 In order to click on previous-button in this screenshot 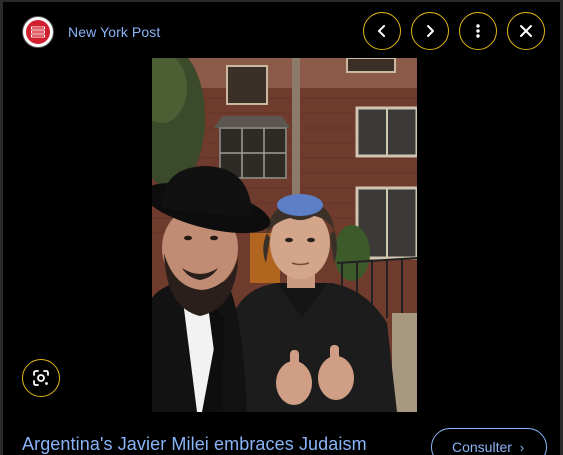, I will do `click(382, 31)`.